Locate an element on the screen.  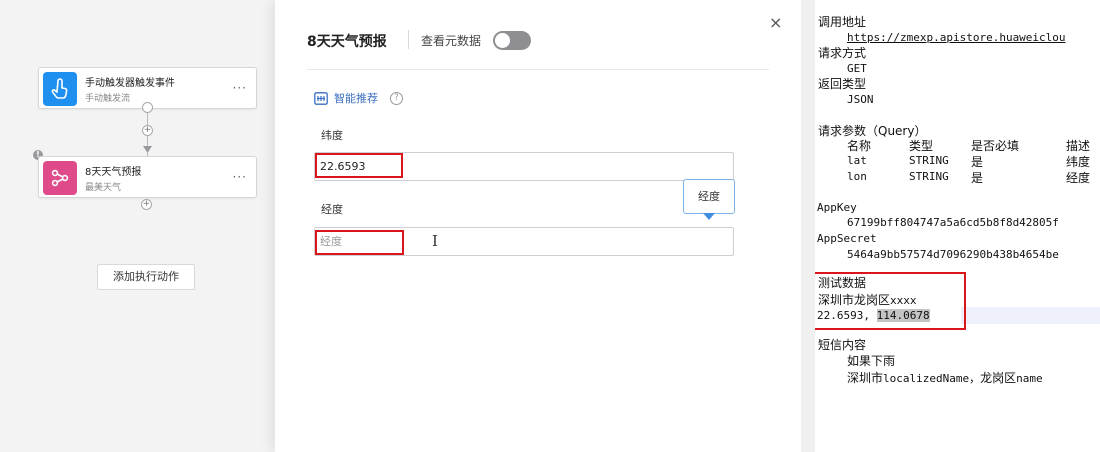
param-lon-desc: 经度 is located at coordinates (1078, 178).